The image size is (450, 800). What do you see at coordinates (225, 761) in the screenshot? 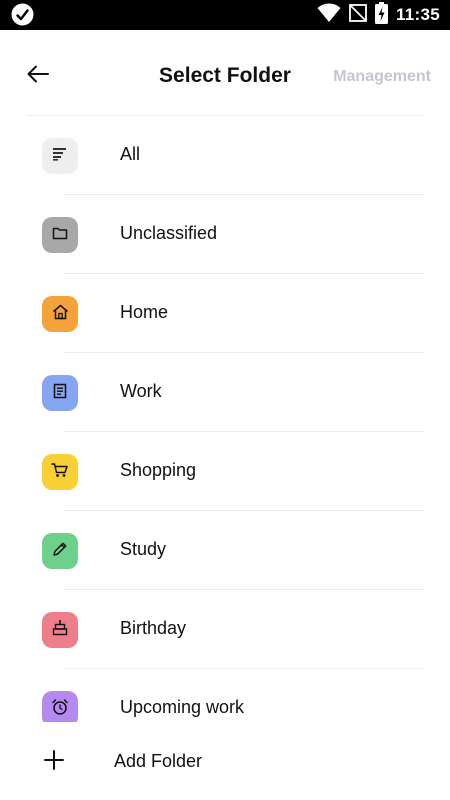
I see `add-folder-button: Add Folder` at bounding box center [225, 761].